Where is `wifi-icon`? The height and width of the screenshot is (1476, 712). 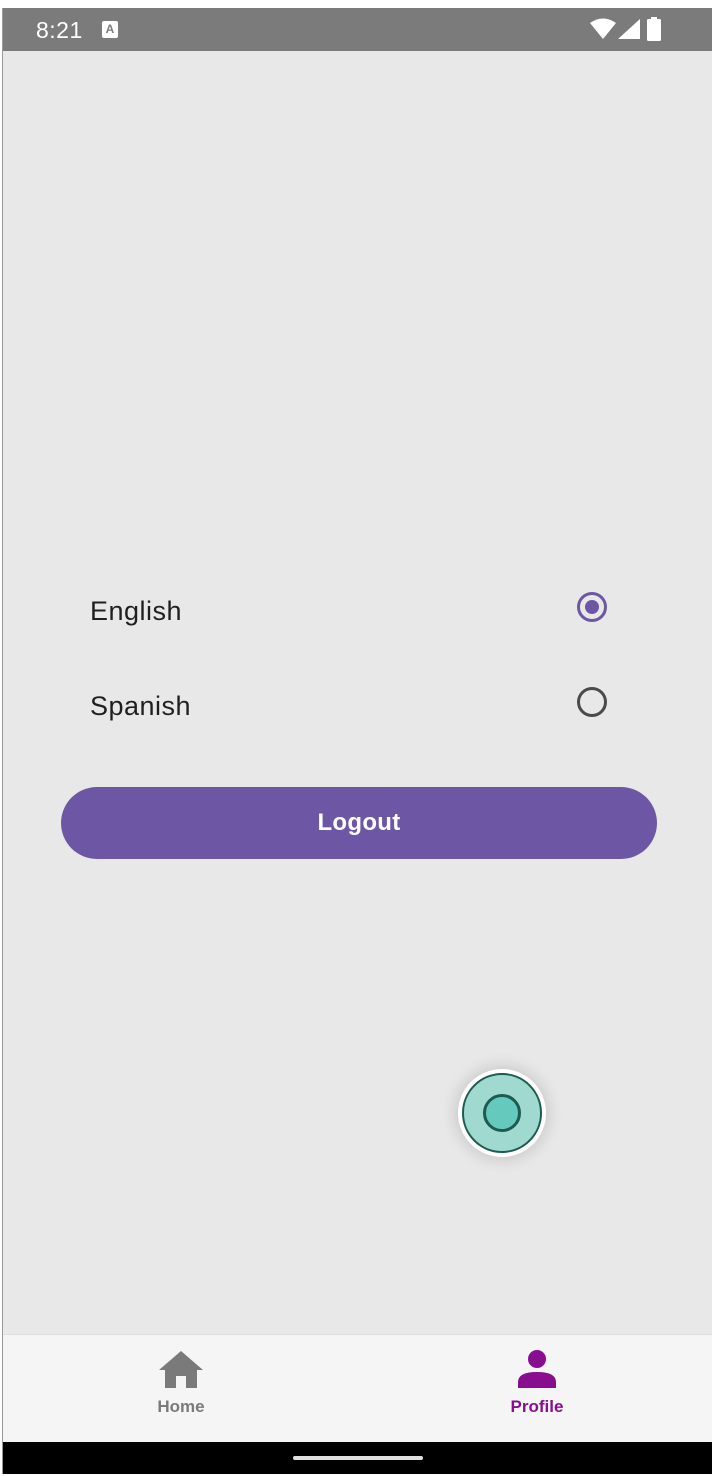 wifi-icon is located at coordinates (603, 28).